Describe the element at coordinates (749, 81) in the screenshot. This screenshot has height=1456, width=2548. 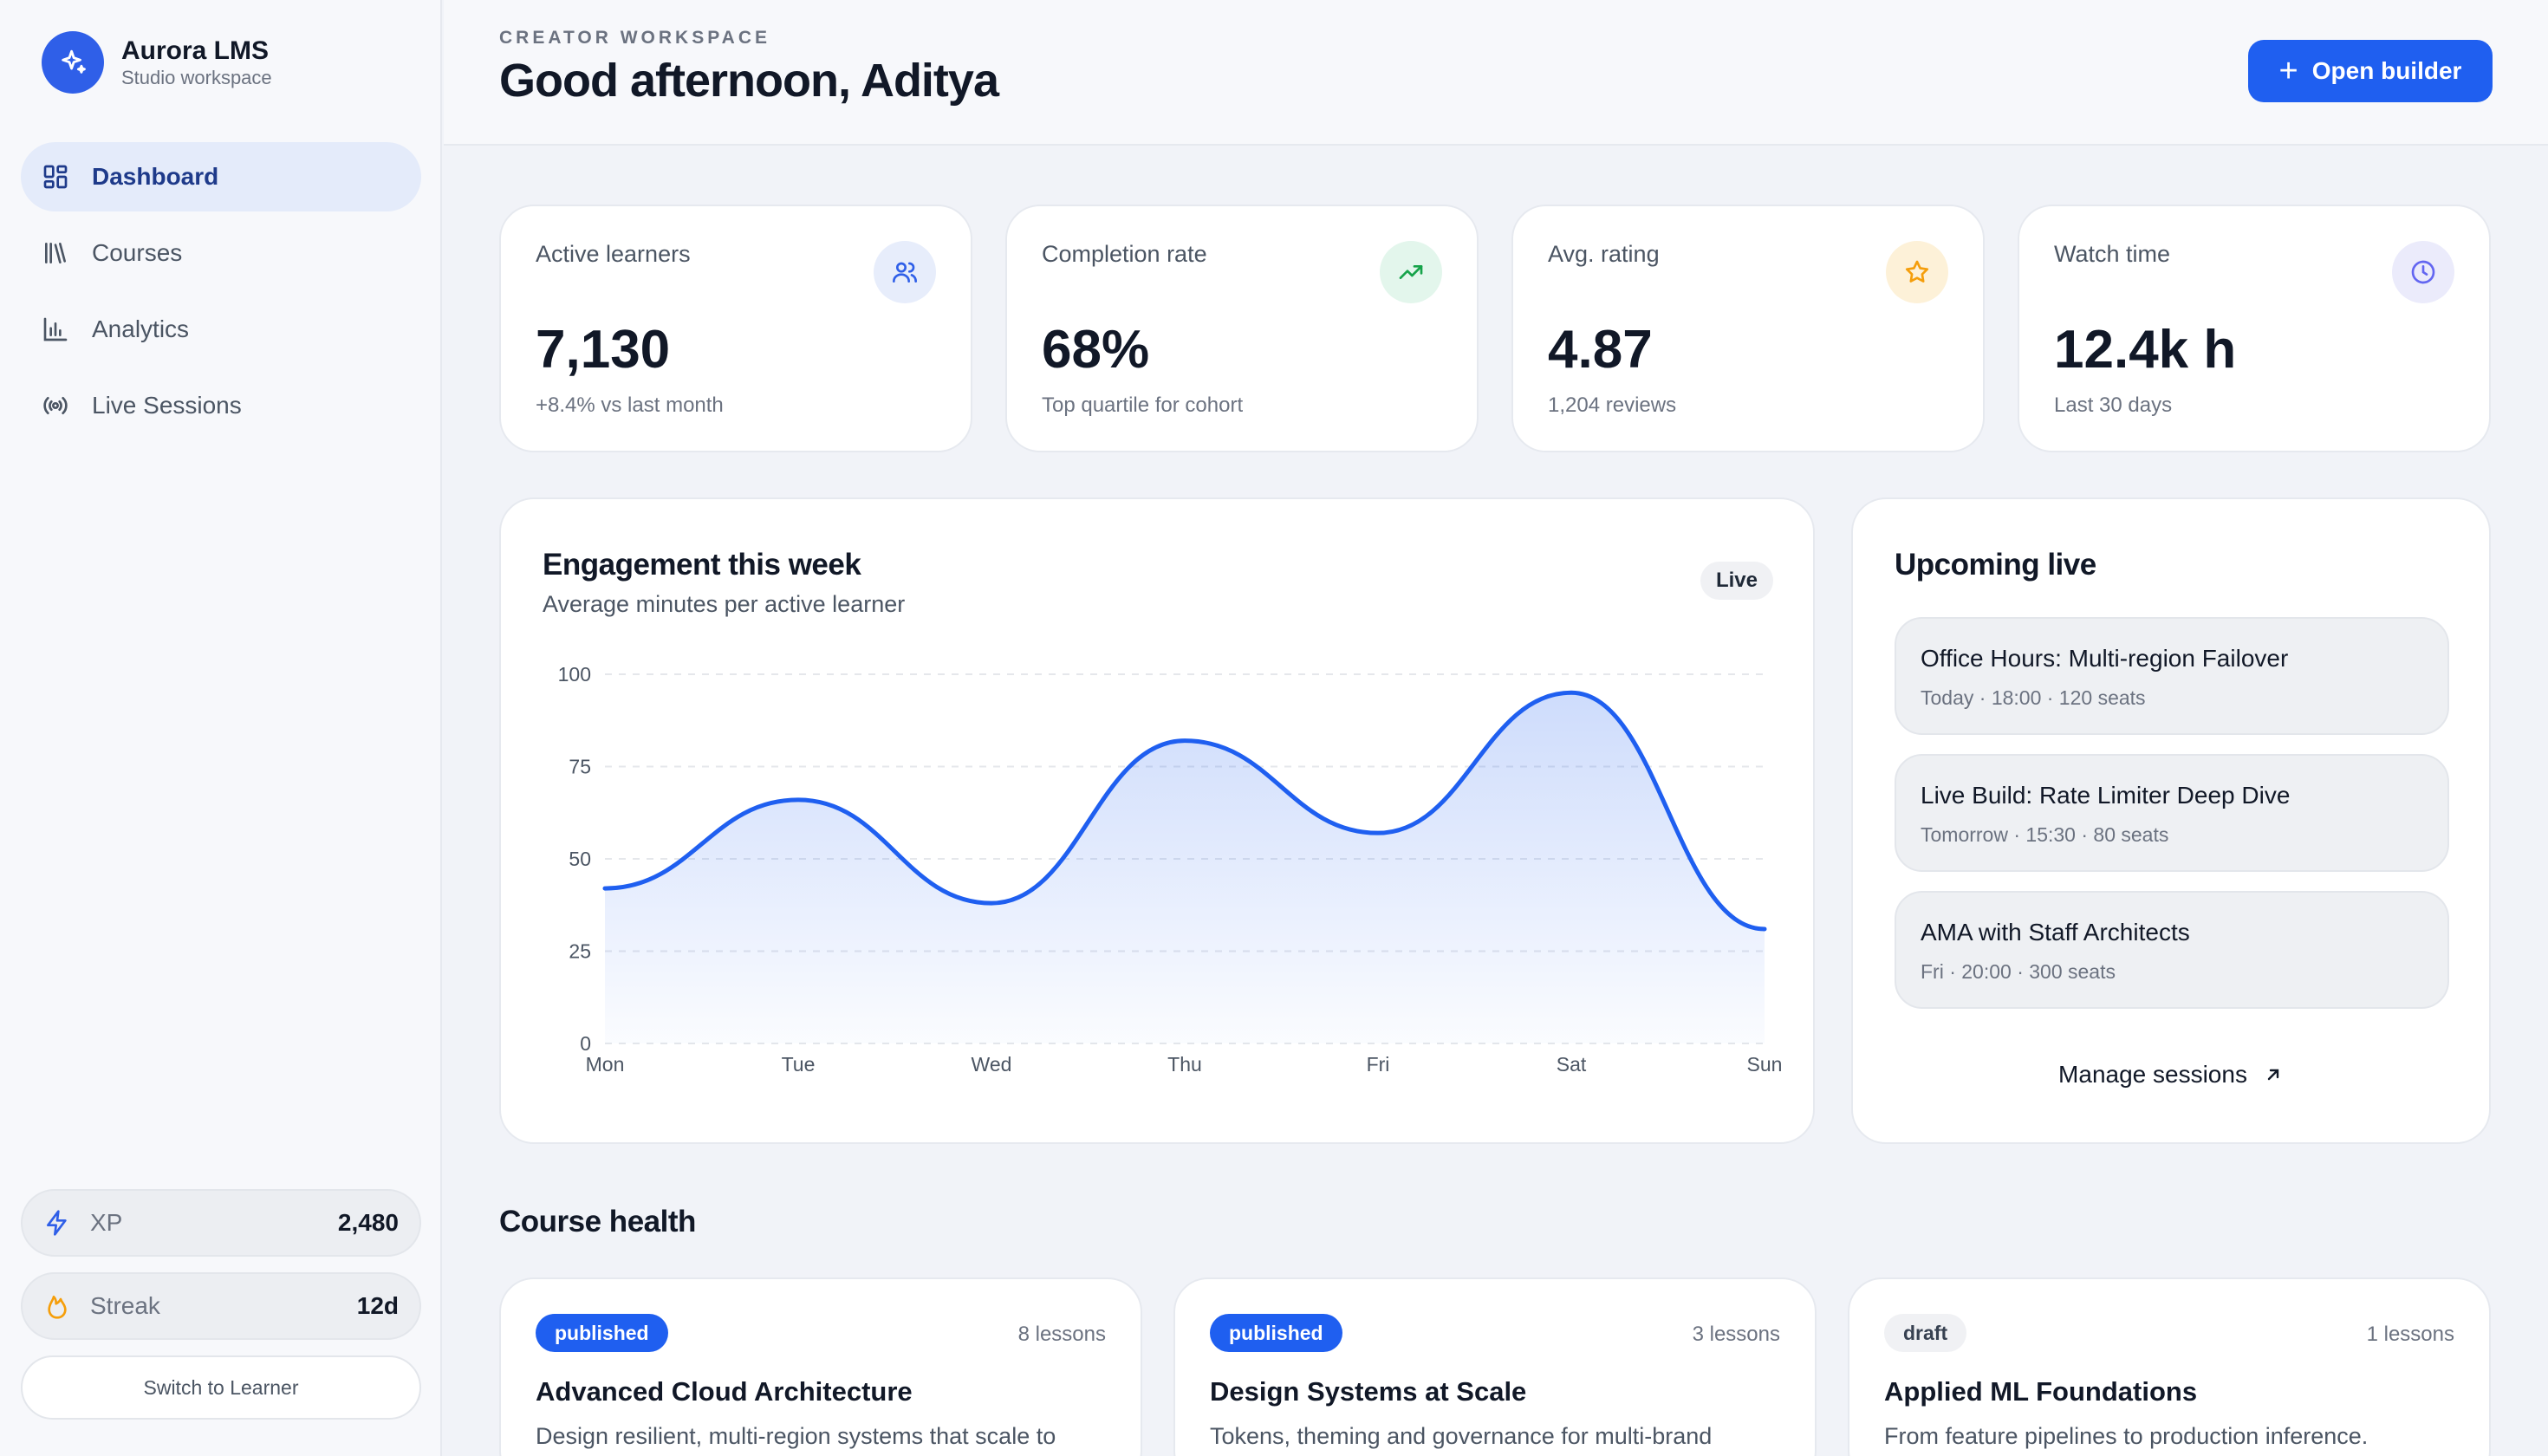
I see `page-title: Good afternoon, Aditya` at that location.